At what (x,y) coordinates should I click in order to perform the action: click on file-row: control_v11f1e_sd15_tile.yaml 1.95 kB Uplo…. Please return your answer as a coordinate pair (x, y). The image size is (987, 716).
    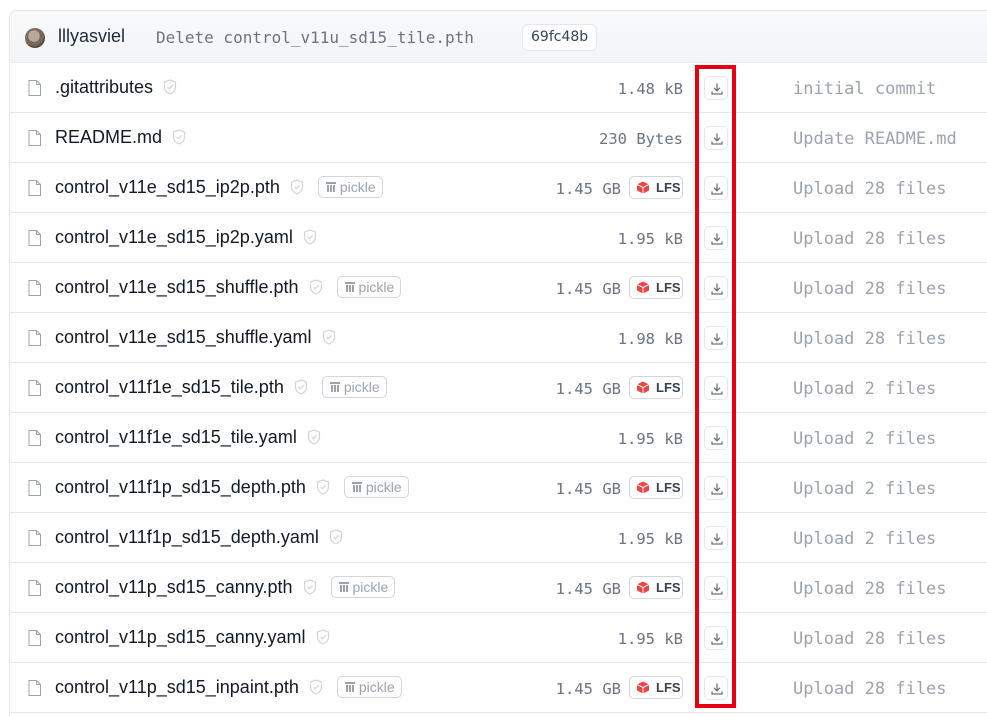
    Looking at the image, I should click on (498, 438).